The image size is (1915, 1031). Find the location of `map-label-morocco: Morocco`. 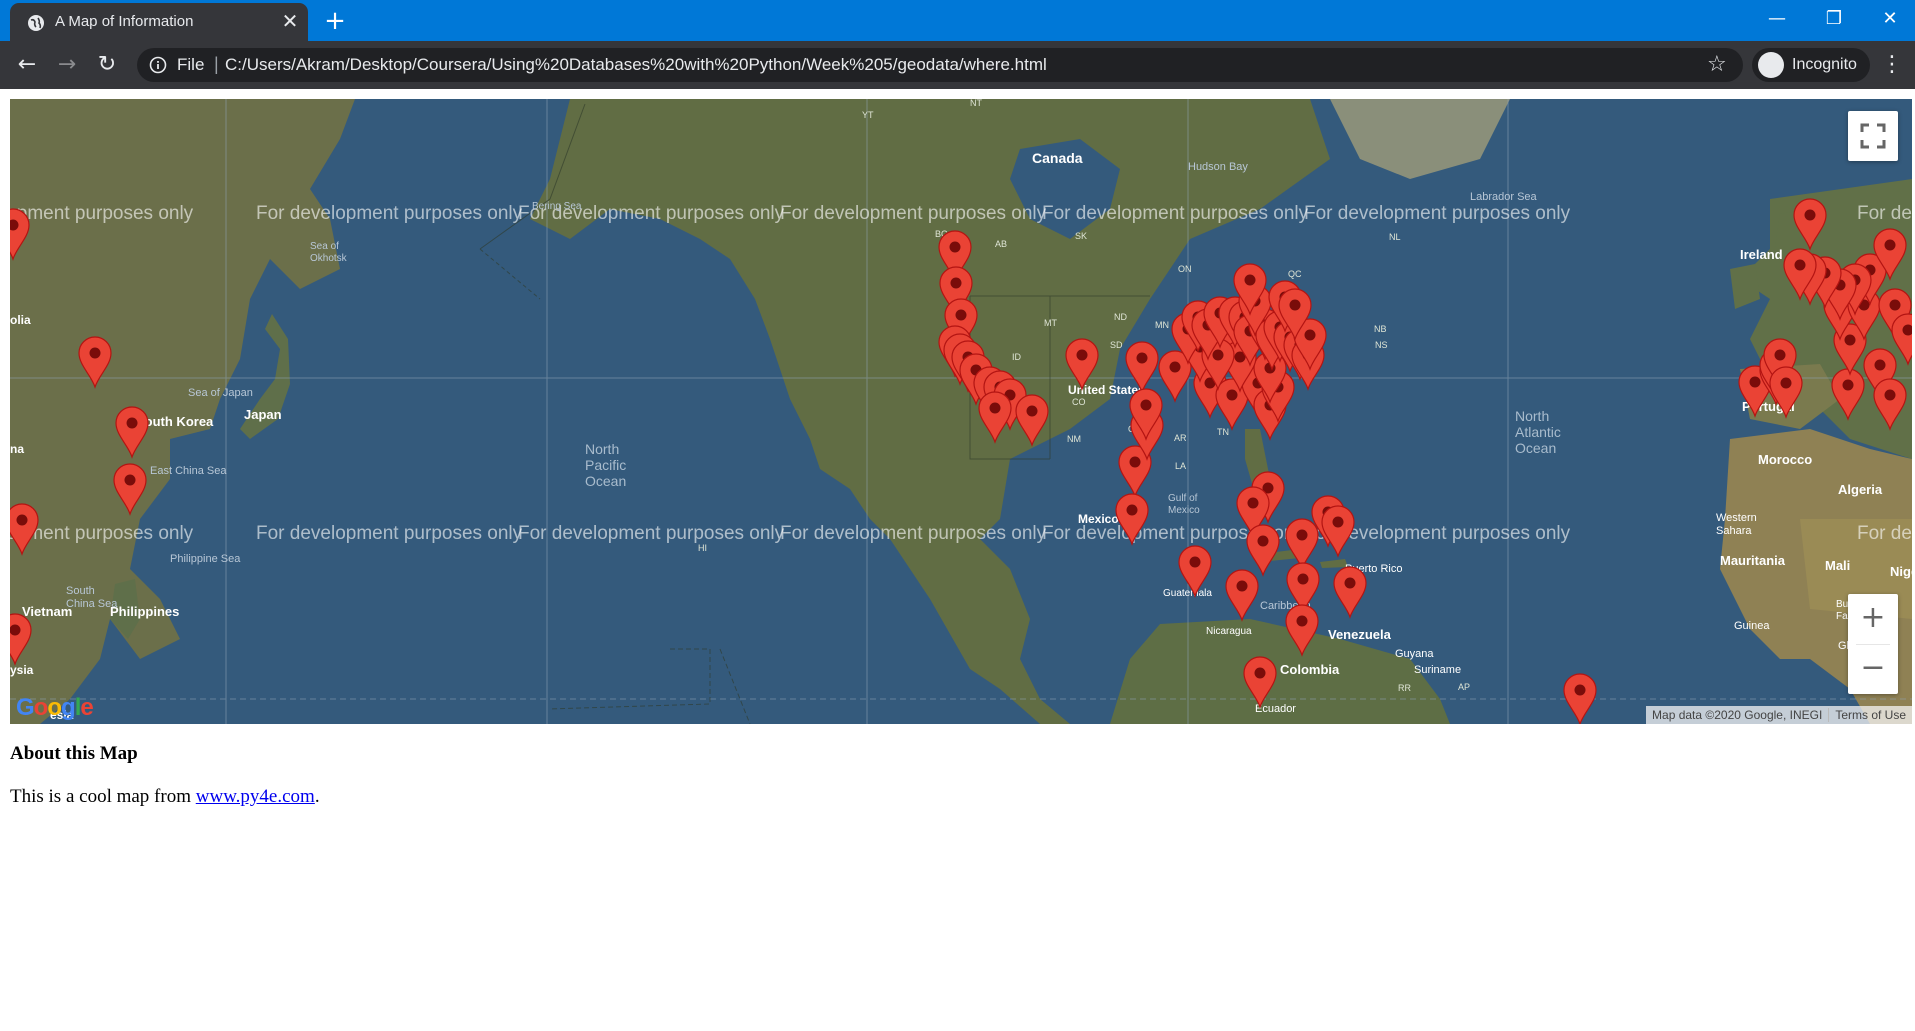

map-label-morocco: Morocco is located at coordinates (1785, 459).